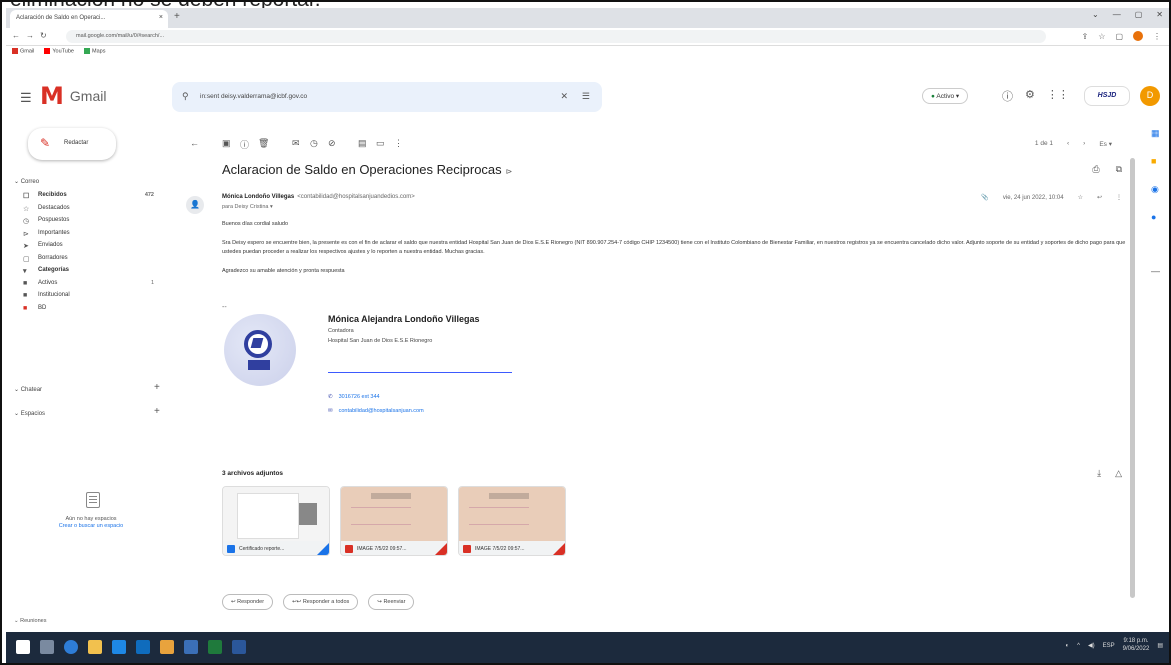 This screenshot has height=665, width=1171. What do you see at coordinates (95, 286) in the screenshot?
I see `sidebar-item-activos: ■ Activos 1` at bounding box center [95, 286].